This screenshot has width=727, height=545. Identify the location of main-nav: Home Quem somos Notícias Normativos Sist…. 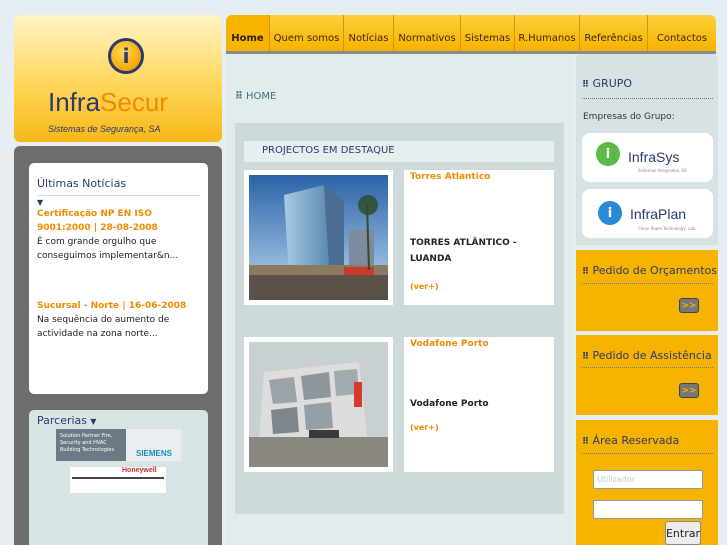
(471, 33).